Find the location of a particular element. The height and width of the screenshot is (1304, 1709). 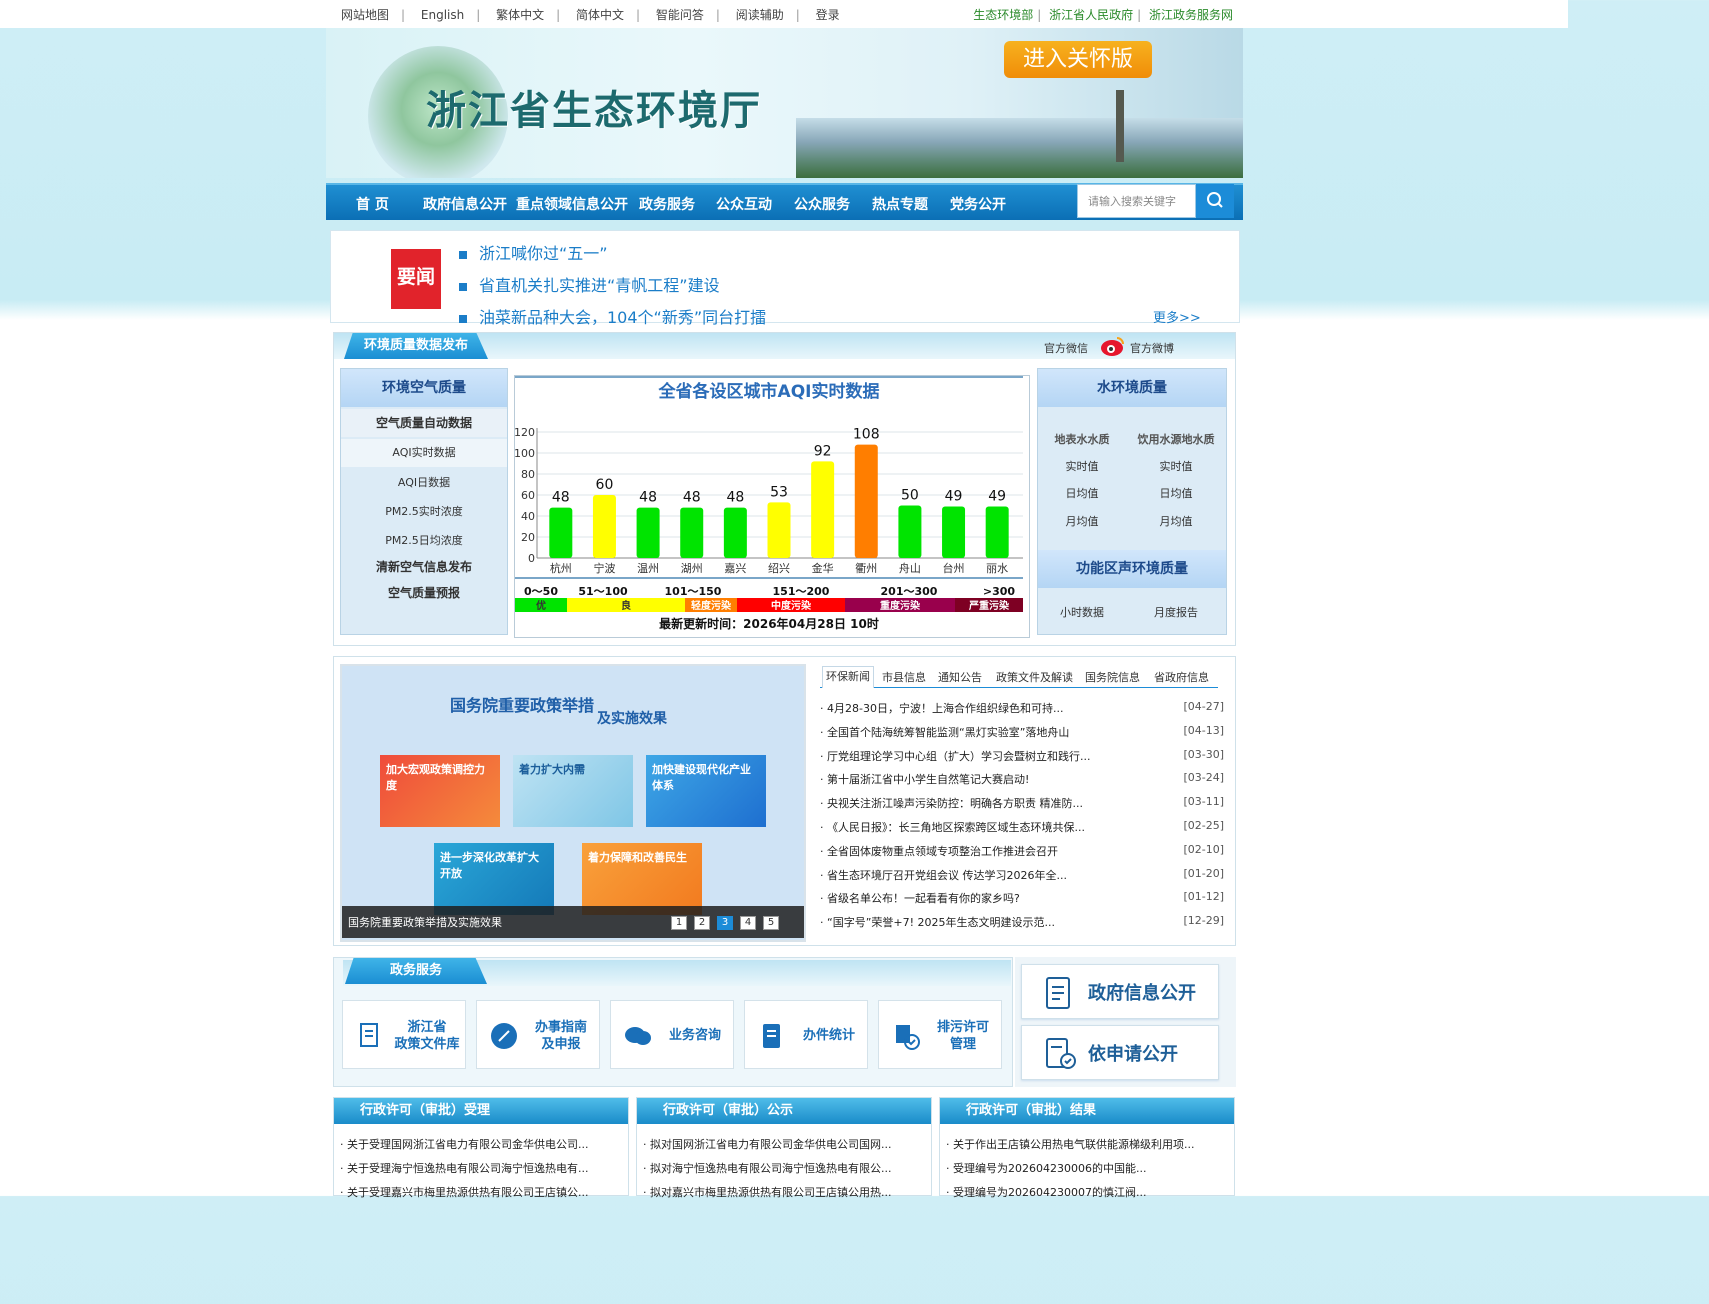

drinking-realtime-link: 实时值 is located at coordinates (1176, 466).